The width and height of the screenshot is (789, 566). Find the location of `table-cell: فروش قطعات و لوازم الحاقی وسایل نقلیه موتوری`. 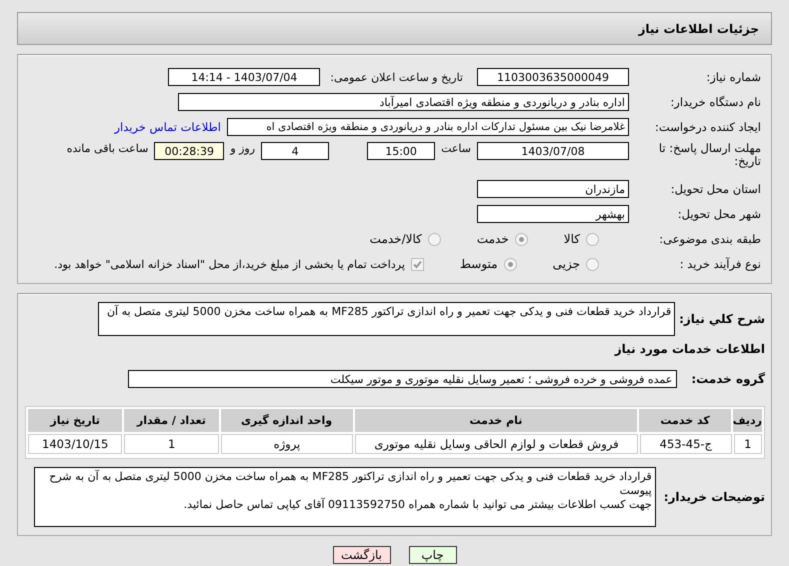

table-cell: فروش قطعات و لوازم الحاقی وسایل نقلیه موتوری is located at coordinates (496, 444).